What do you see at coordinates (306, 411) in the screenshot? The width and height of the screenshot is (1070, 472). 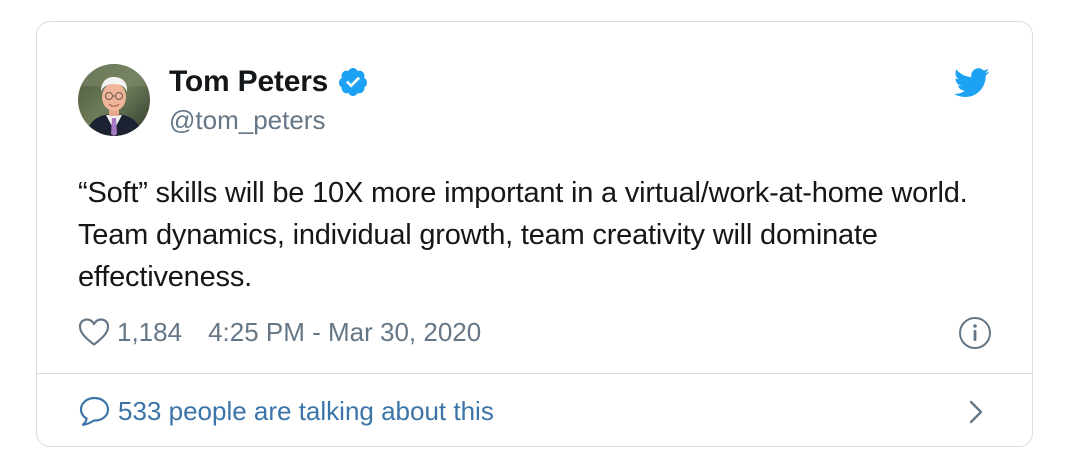 I see `conversation-label: 533 people are talking about this` at bounding box center [306, 411].